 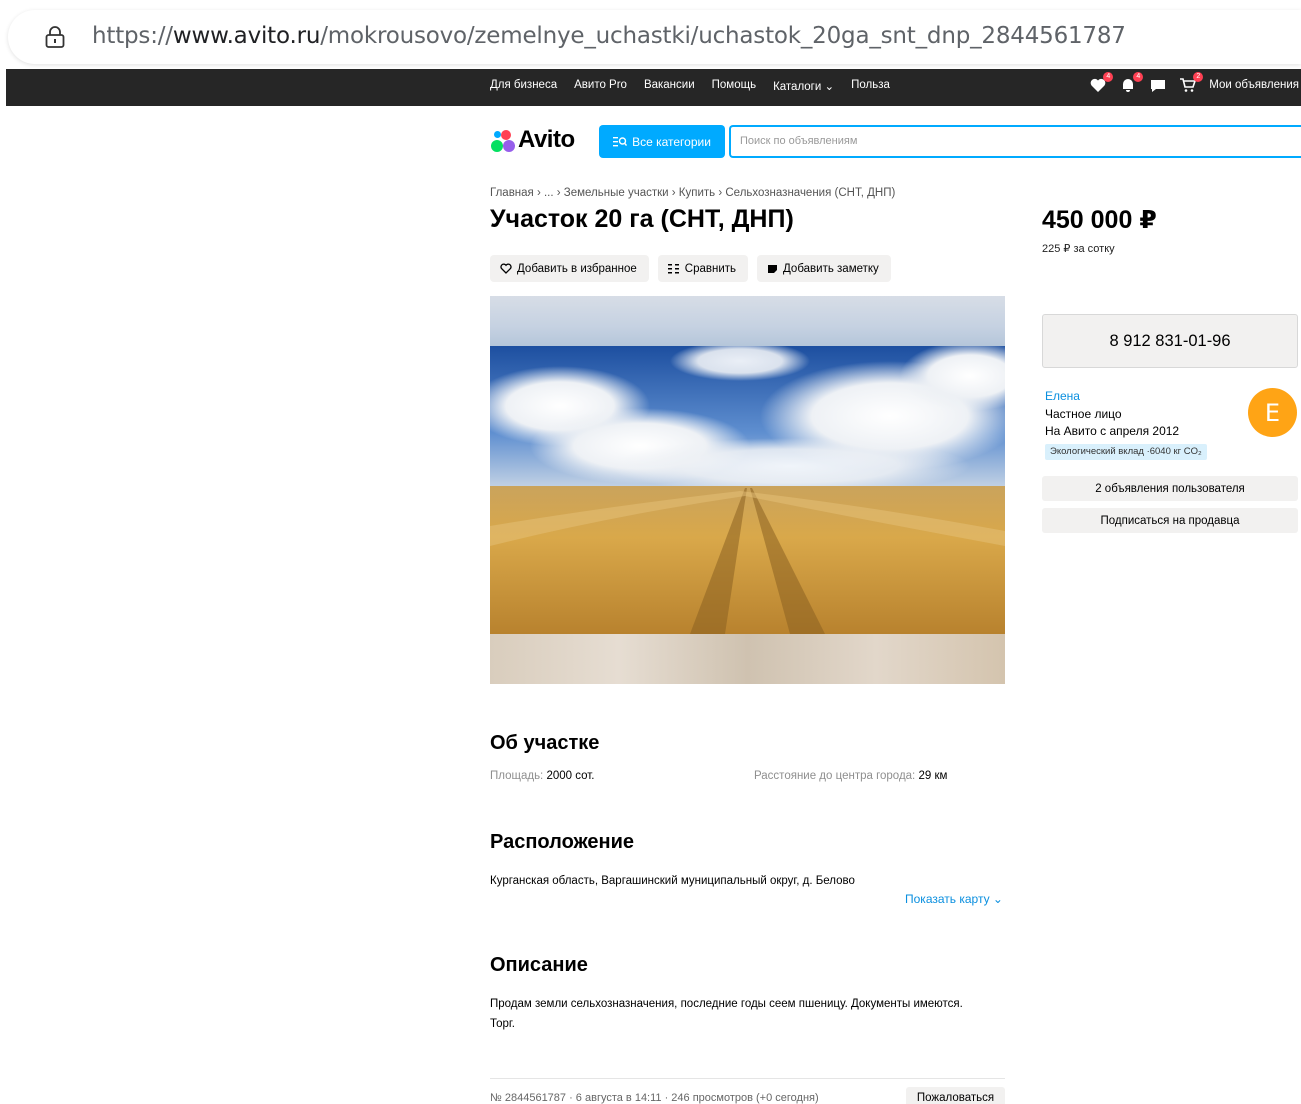 I want to click on add-note-button: Добавить заметку, so click(x=824, y=268).